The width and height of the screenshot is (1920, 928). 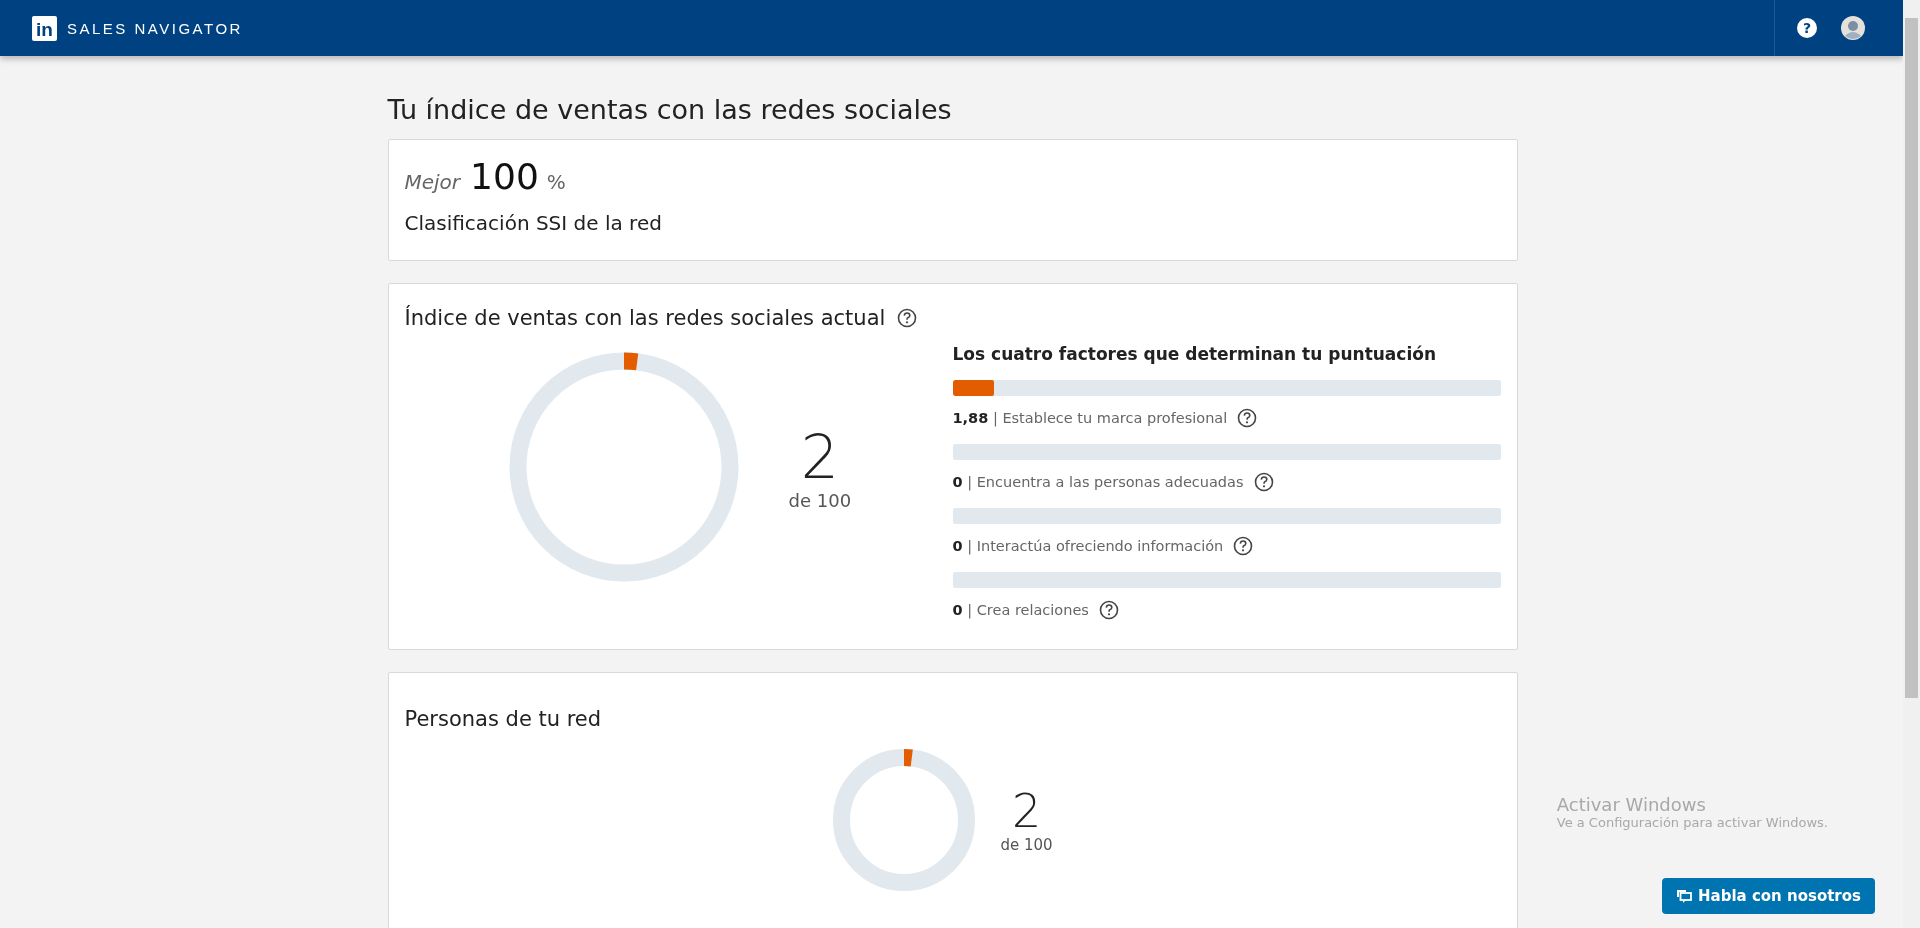 What do you see at coordinates (503, 719) in the screenshot?
I see `card-title: Personas de tu red` at bounding box center [503, 719].